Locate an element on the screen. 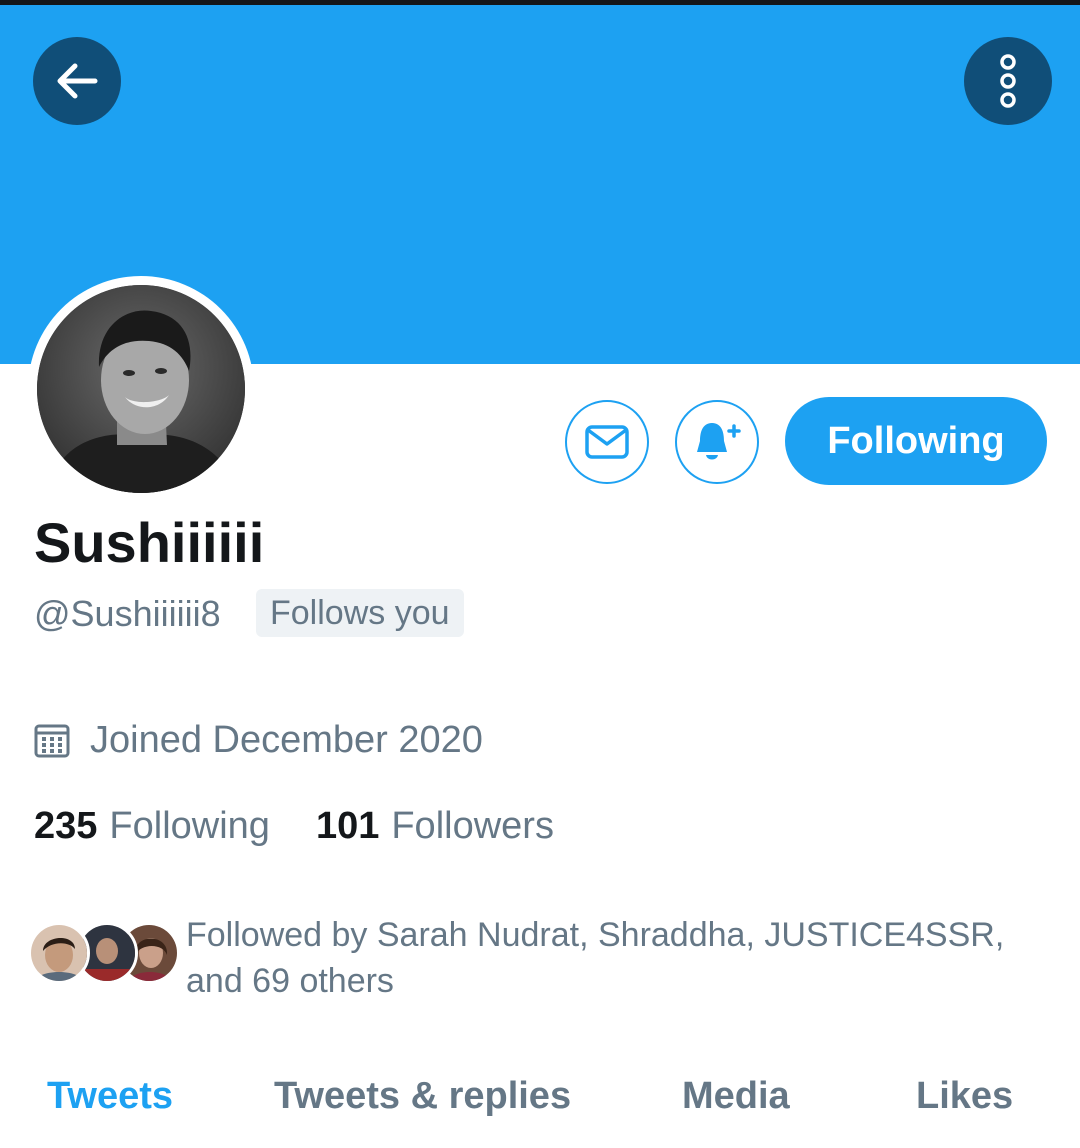  more-options-button is located at coordinates (1008, 81).